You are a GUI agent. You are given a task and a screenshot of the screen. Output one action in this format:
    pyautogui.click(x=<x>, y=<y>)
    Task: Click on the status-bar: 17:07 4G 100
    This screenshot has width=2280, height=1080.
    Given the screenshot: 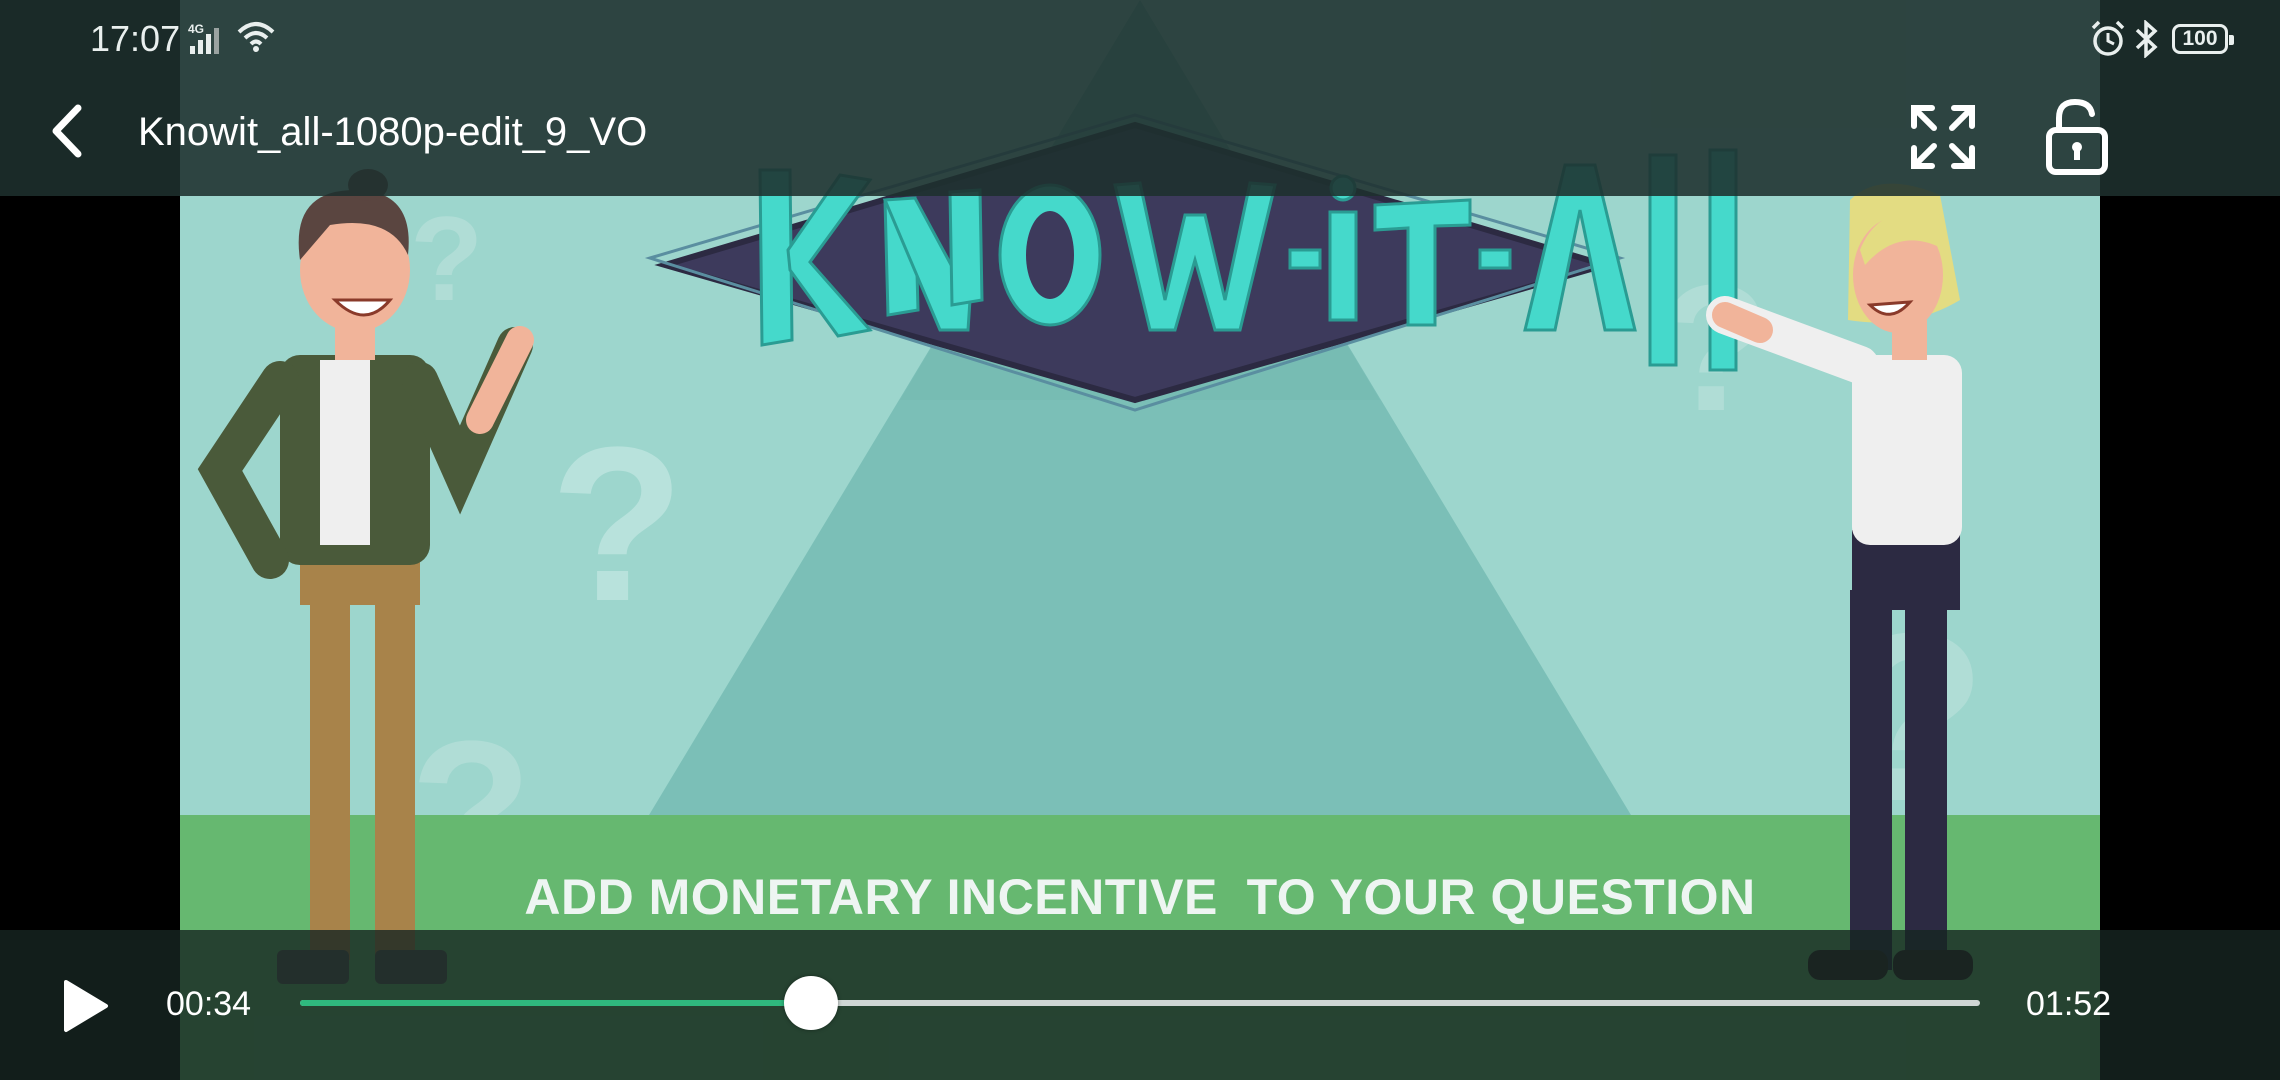 What is the action you would take?
    pyautogui.click(x=1140, y=40)
    